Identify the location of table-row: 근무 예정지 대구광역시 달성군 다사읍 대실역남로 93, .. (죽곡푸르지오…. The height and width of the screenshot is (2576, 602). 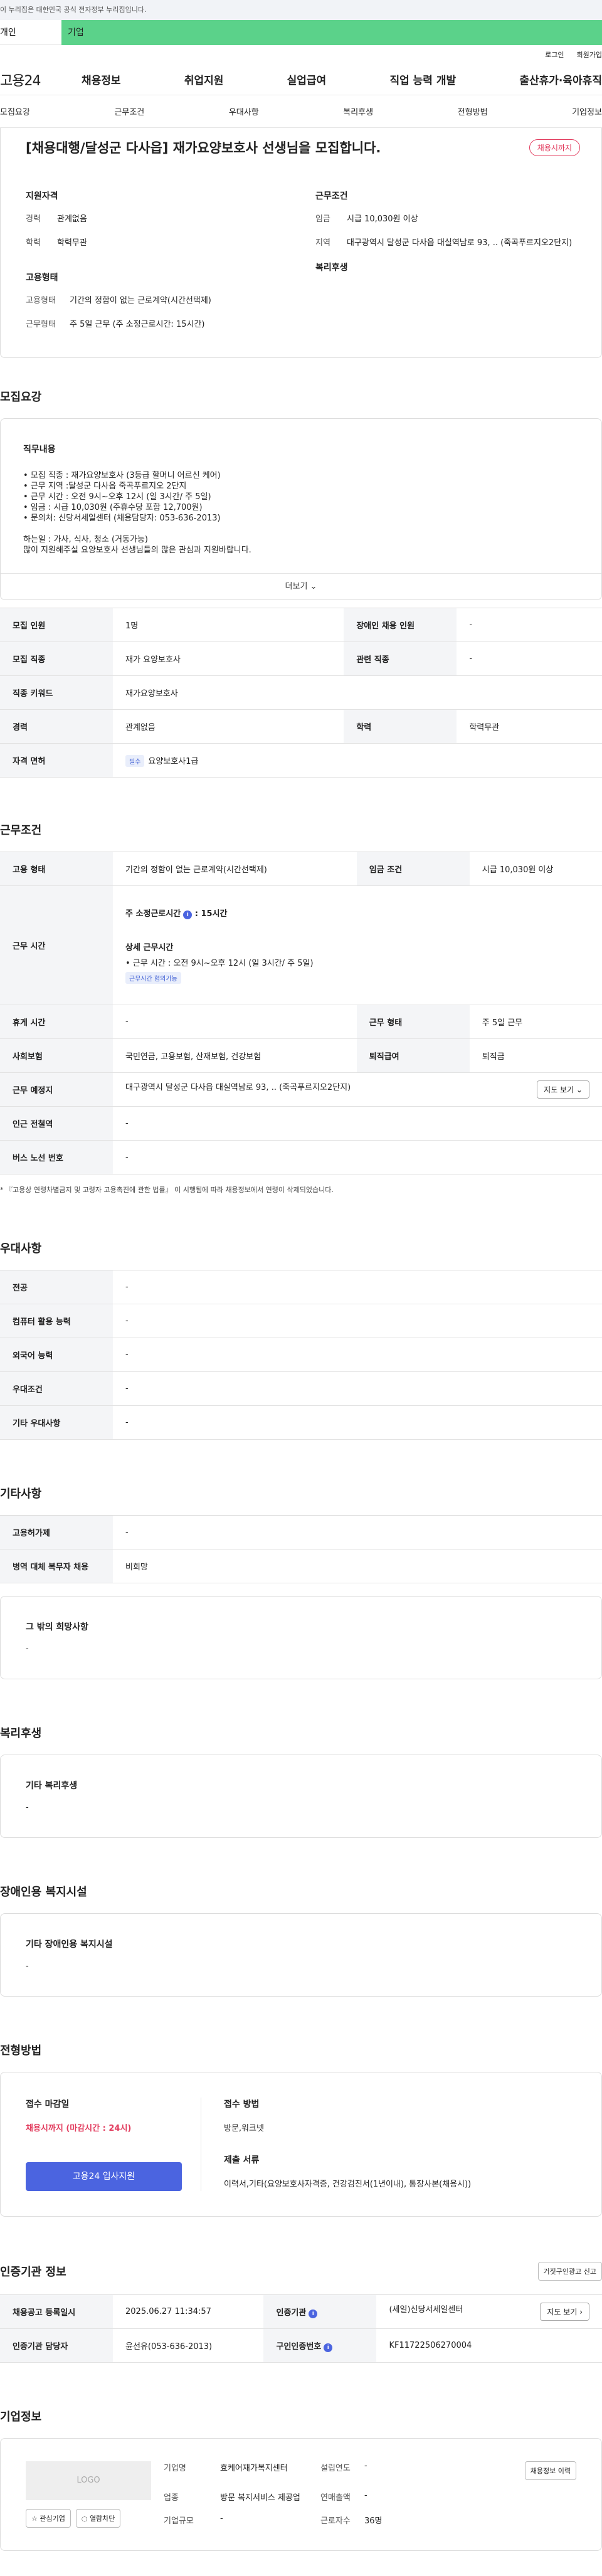
(301, 1089).